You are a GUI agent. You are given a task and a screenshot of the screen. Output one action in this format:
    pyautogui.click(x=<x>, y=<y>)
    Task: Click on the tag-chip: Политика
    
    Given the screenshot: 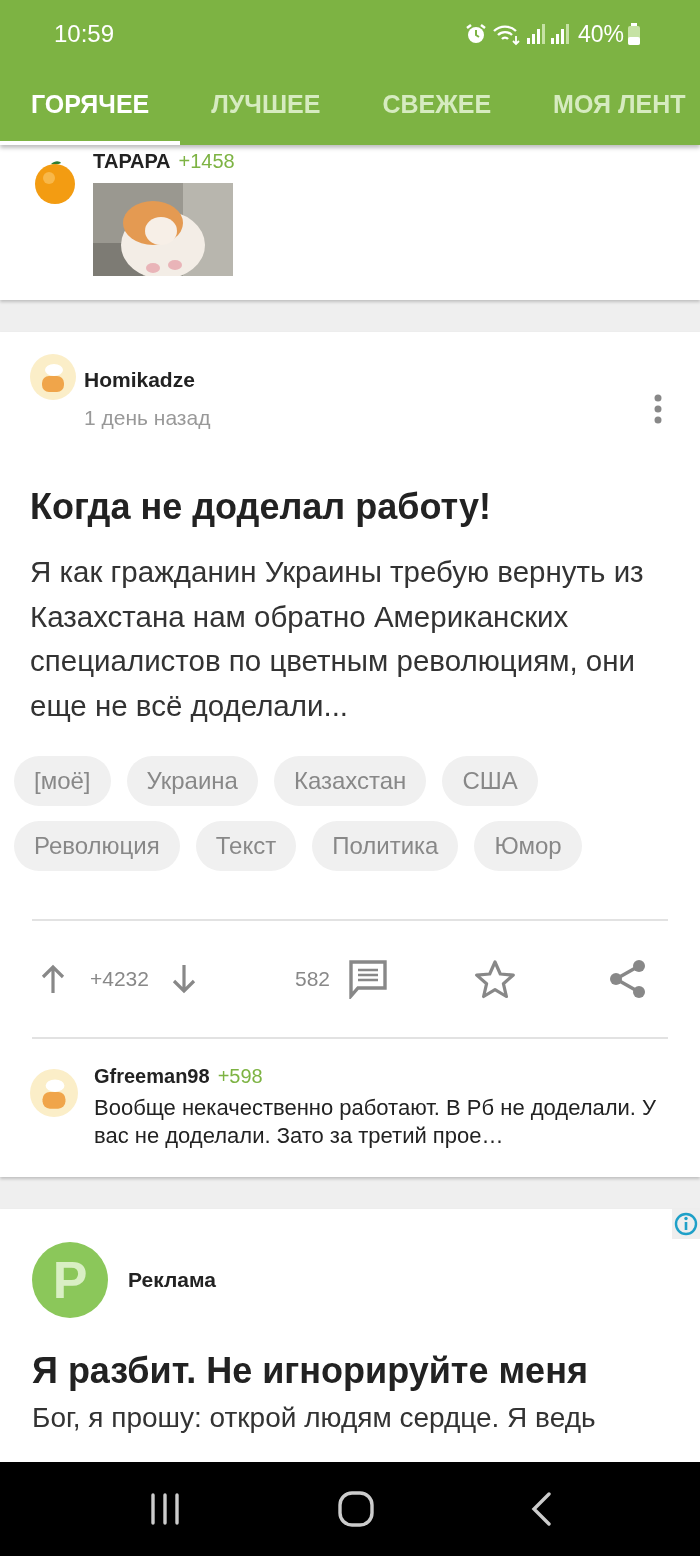 What is the action you would take?
    pyautogui.click(x=385, y=846)
    